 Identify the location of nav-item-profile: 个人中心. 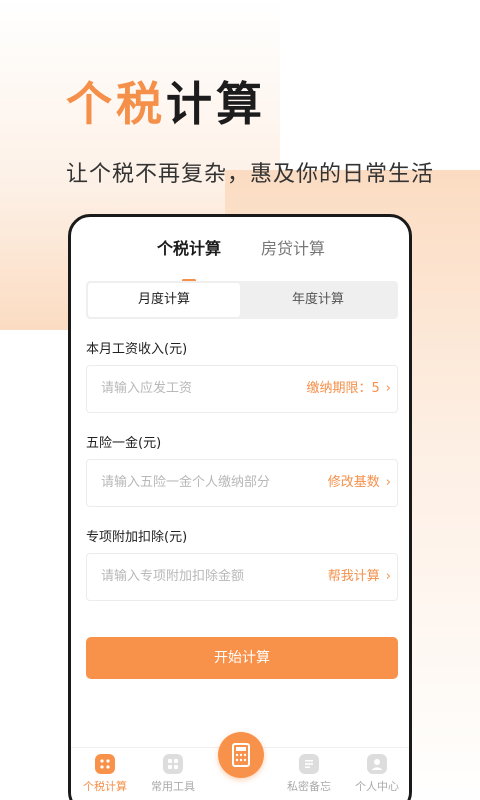
(377, 774).